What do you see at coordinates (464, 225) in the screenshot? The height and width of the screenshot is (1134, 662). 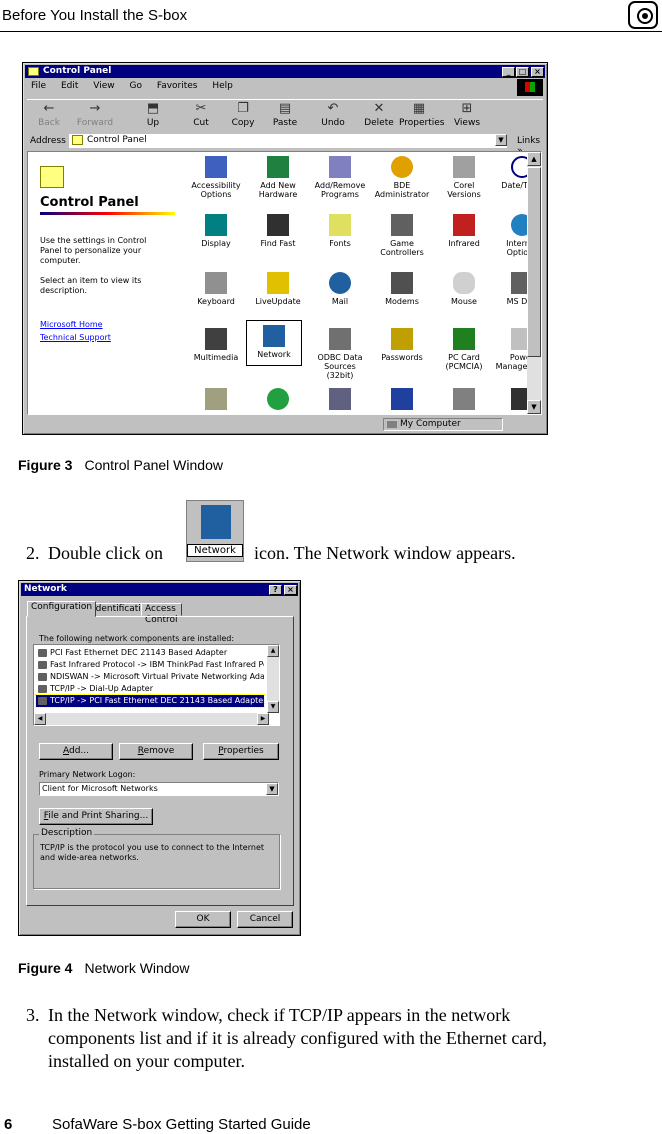 I see `infrared-icon` at bounding box center [464, 225].